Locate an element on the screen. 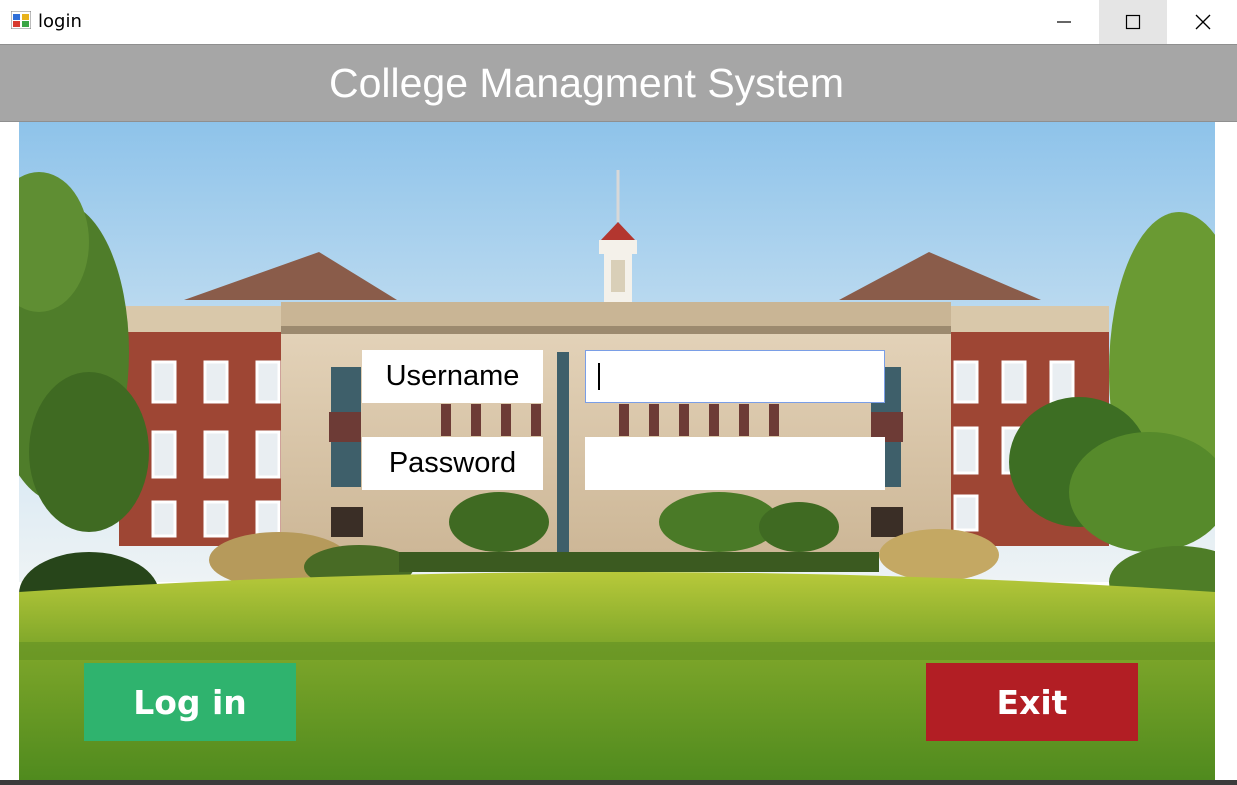 The width and height of the screenshot is (1237, 785). minimize-icon is located at coordinates (1064, 22).